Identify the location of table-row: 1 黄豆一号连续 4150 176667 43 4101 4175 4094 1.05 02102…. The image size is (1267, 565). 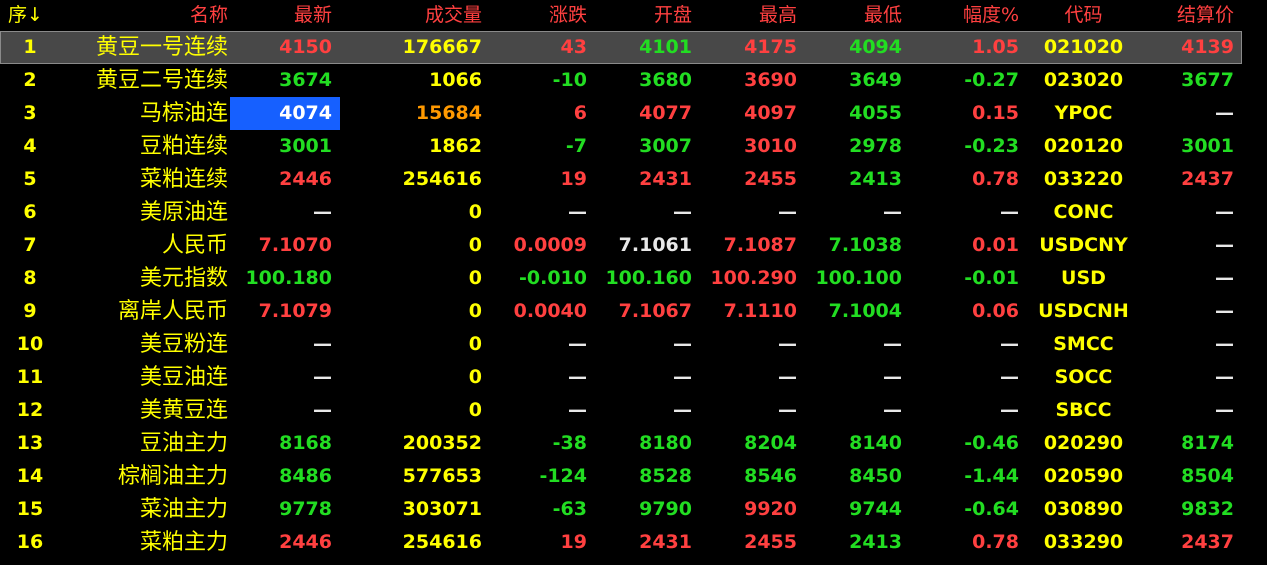
(621, 47).